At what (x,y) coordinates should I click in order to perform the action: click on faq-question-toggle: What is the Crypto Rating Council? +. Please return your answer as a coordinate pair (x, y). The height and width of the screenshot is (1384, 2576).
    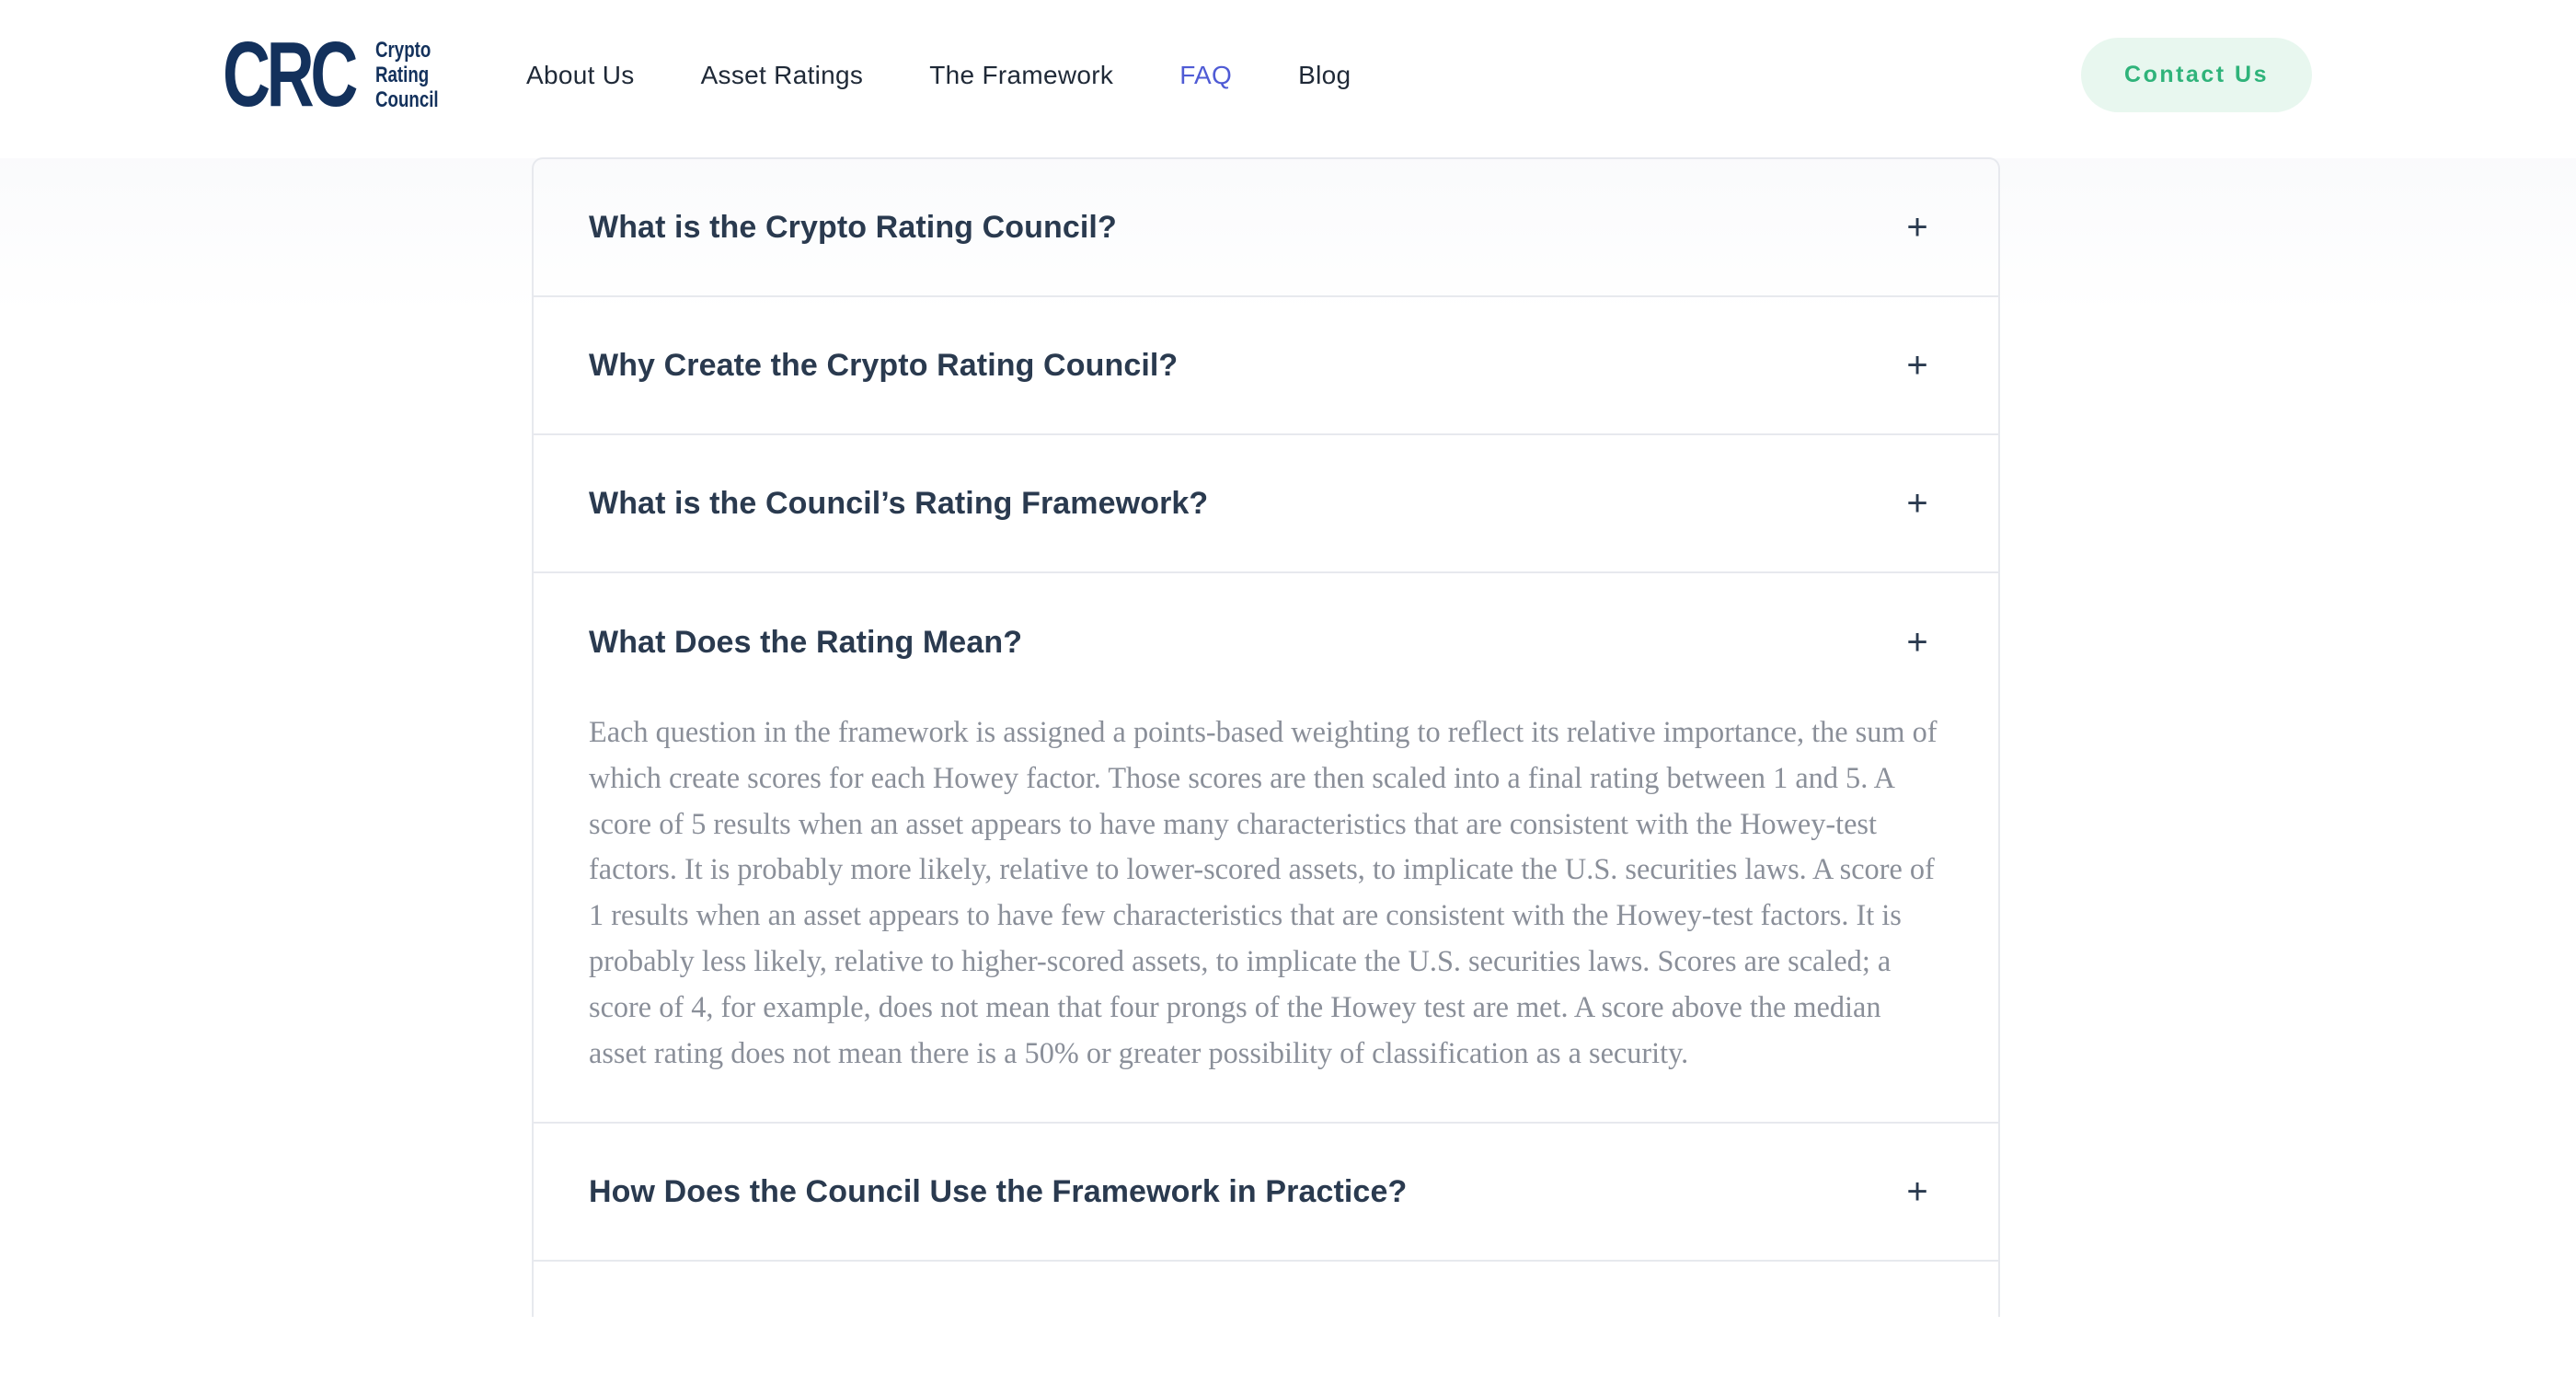
    Looking at the image, I should click on (1266, 227).